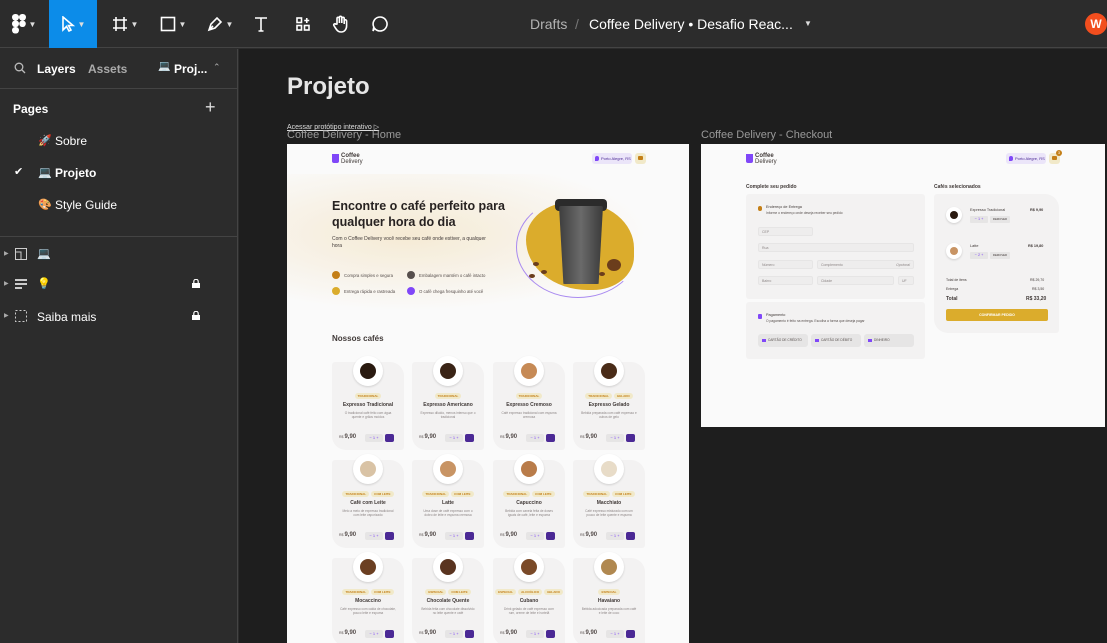 This screenshot has width=1107, height=643. I want to click on pen-tool-button: ▼, so click(220, 24).